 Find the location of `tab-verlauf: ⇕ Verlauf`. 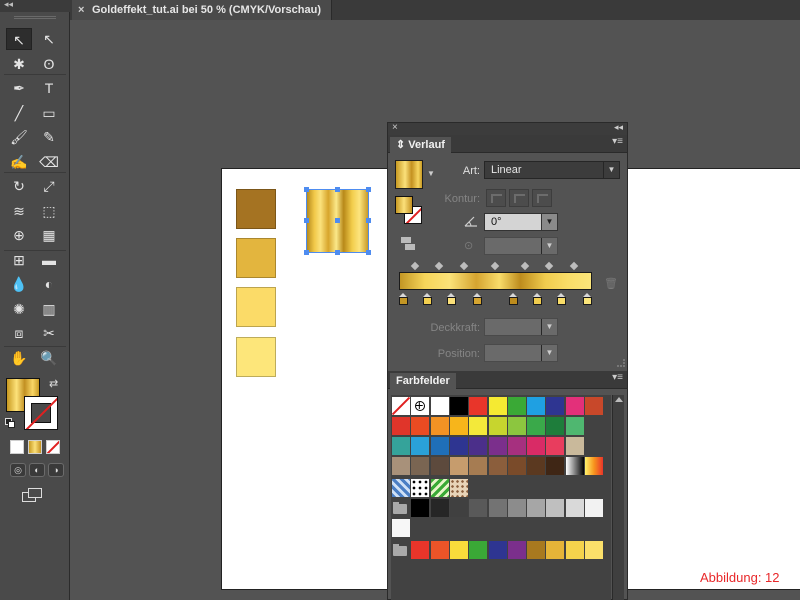

tab-verlauf: ⇕ Verlauf is located at coordinates (420, 145).